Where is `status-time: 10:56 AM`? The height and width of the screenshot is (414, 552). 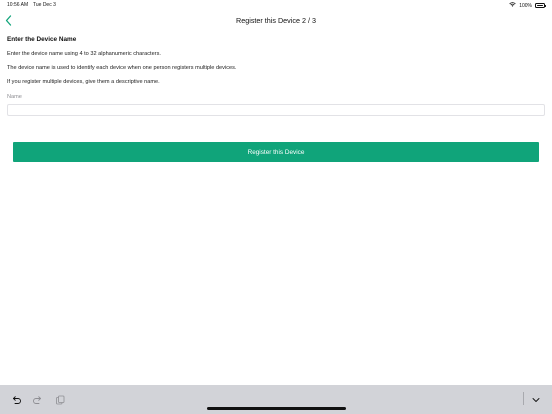
status-time: 10:56 AM is located at coordinates (18, 5).